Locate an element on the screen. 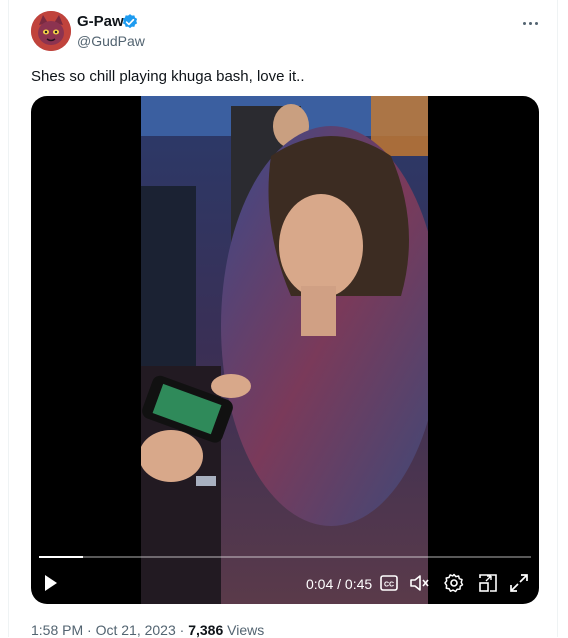  cat-avatar-icon is located at coordinates (51, 31).